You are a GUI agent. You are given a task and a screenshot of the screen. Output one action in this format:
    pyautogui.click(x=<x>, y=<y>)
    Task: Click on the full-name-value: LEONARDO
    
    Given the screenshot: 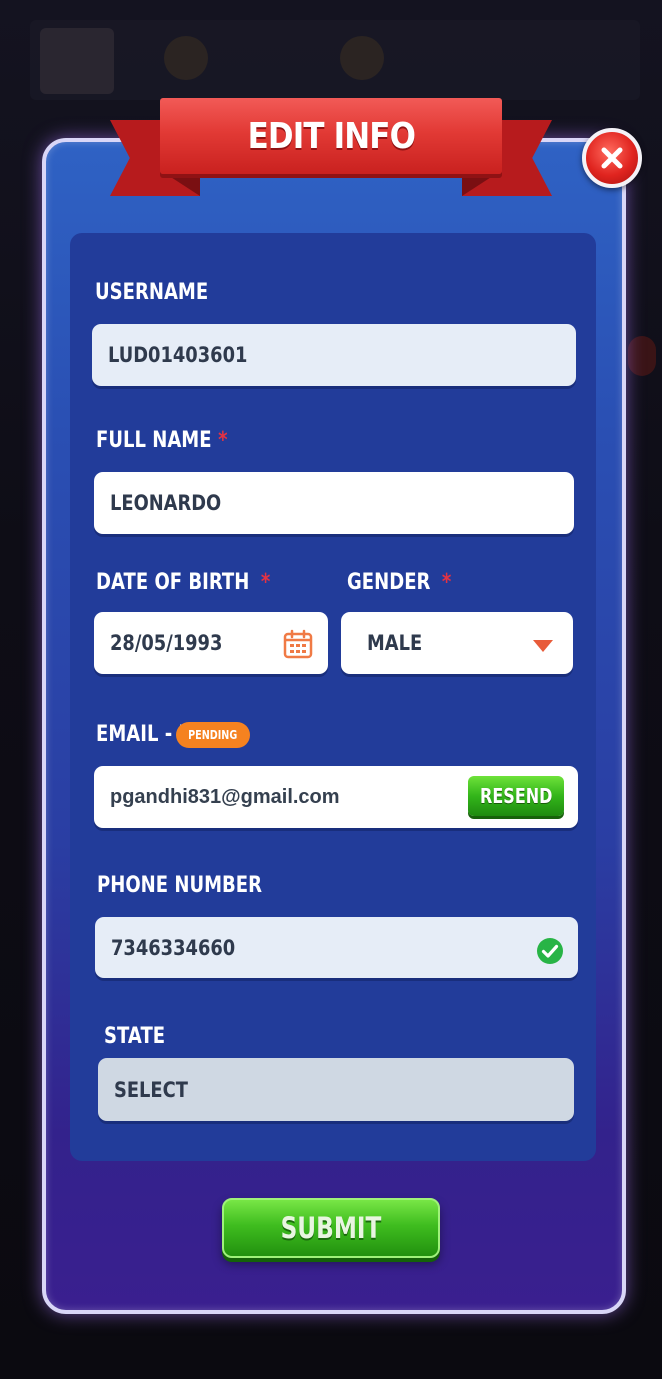 What is the action you would take?
    pyautogui.click(x=166, y=503)
    